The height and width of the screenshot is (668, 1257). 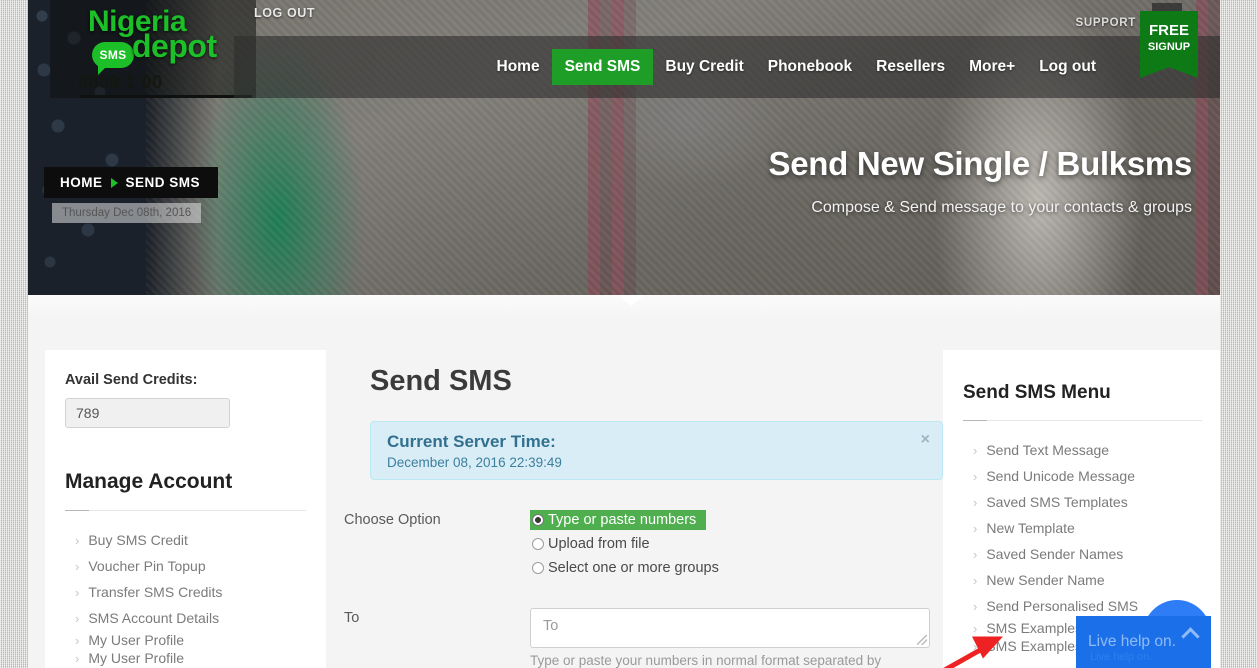 What do you see at coordinates (1060, 476) in the screenshot?
I see `sidebar-item-label: Send Unicode Message` at bounding box center [1060, 476].